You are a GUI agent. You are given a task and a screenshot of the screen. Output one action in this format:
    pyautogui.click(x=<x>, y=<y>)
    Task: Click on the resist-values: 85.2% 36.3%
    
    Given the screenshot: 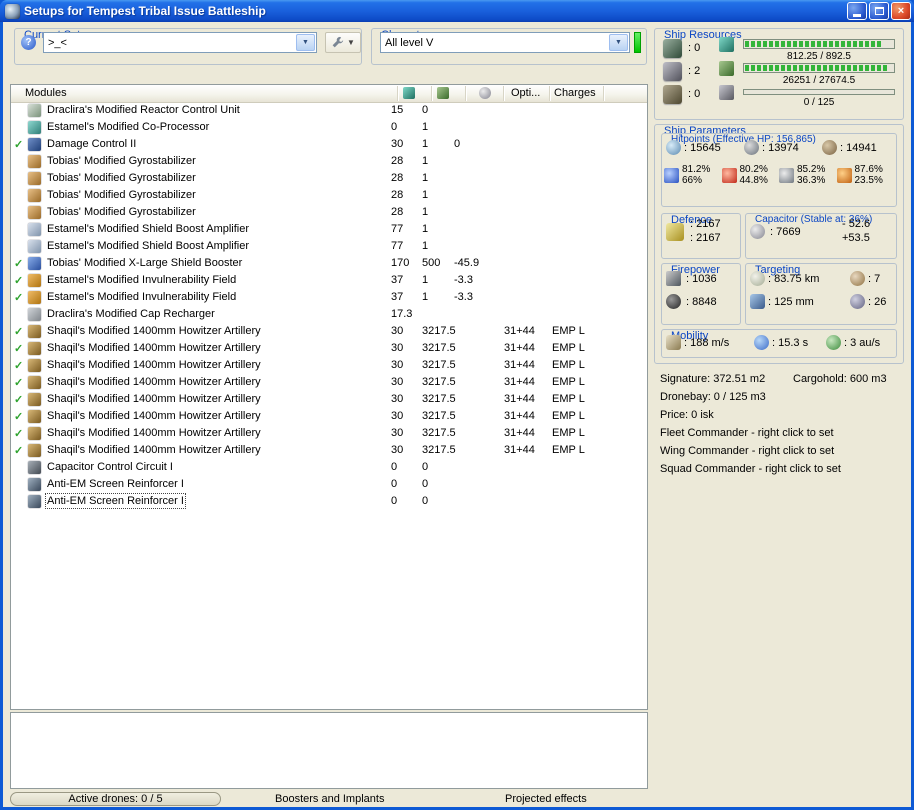 What is the action you would take?
    pyautogui.click(x=811, y=175)
    